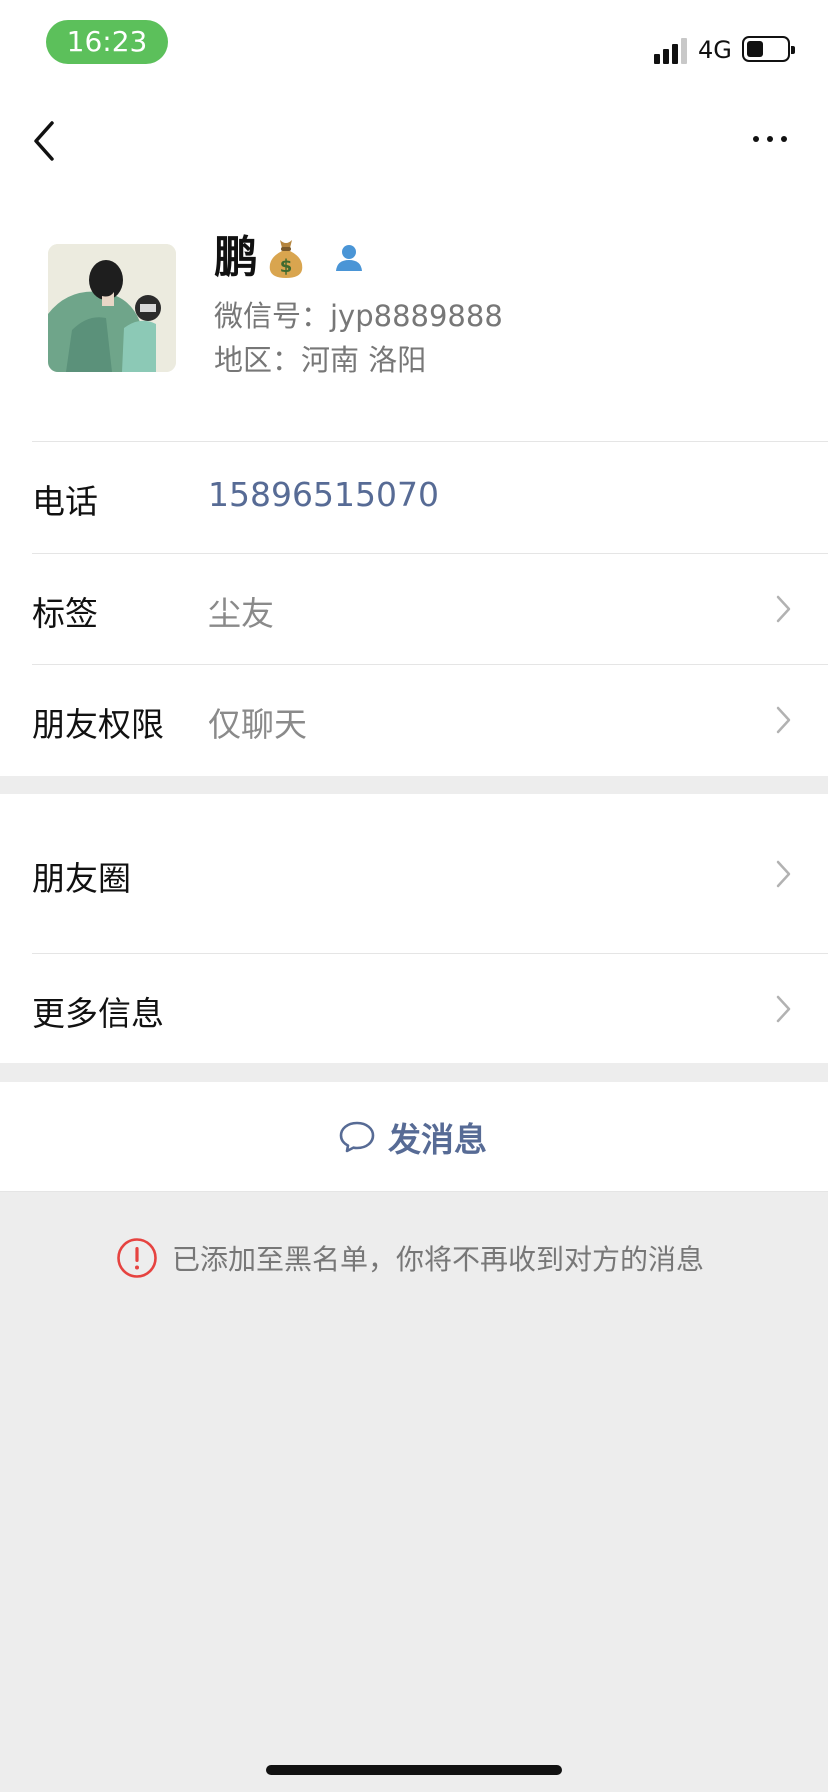  What do you see at coordinates (438, 1259) in the screenshot?
I see `blacklist-notice-text: 已添加至黑名单，你将不再收到对方的消息` at bounding box center [438, 1259].